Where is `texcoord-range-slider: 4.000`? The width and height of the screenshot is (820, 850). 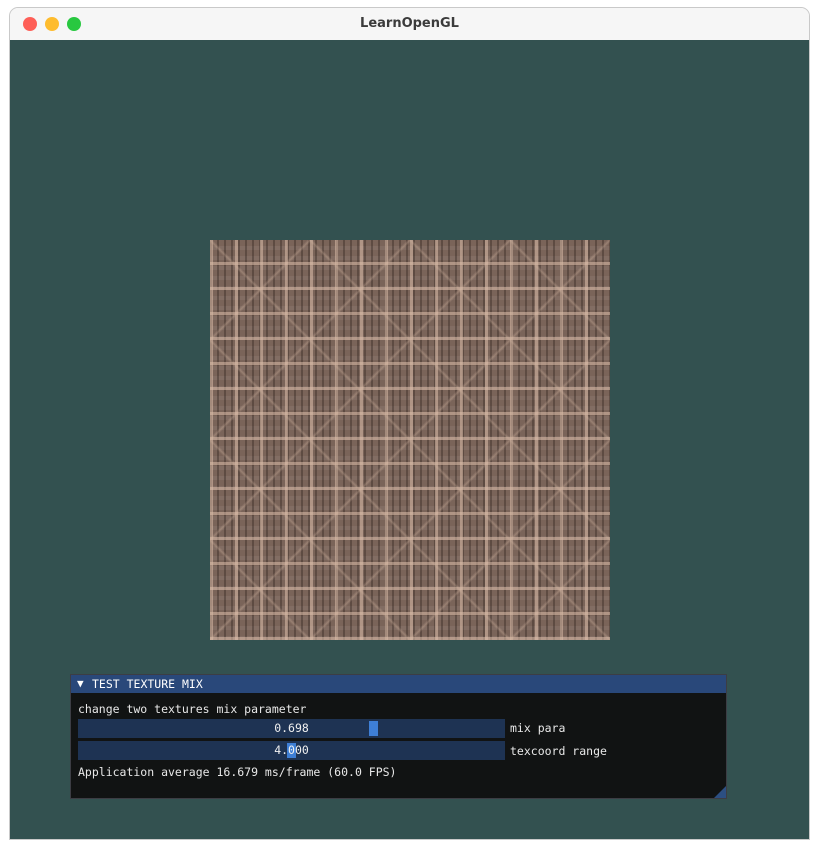 texcoord-range-slider: 4.000 is located at coordinates (291, 750).